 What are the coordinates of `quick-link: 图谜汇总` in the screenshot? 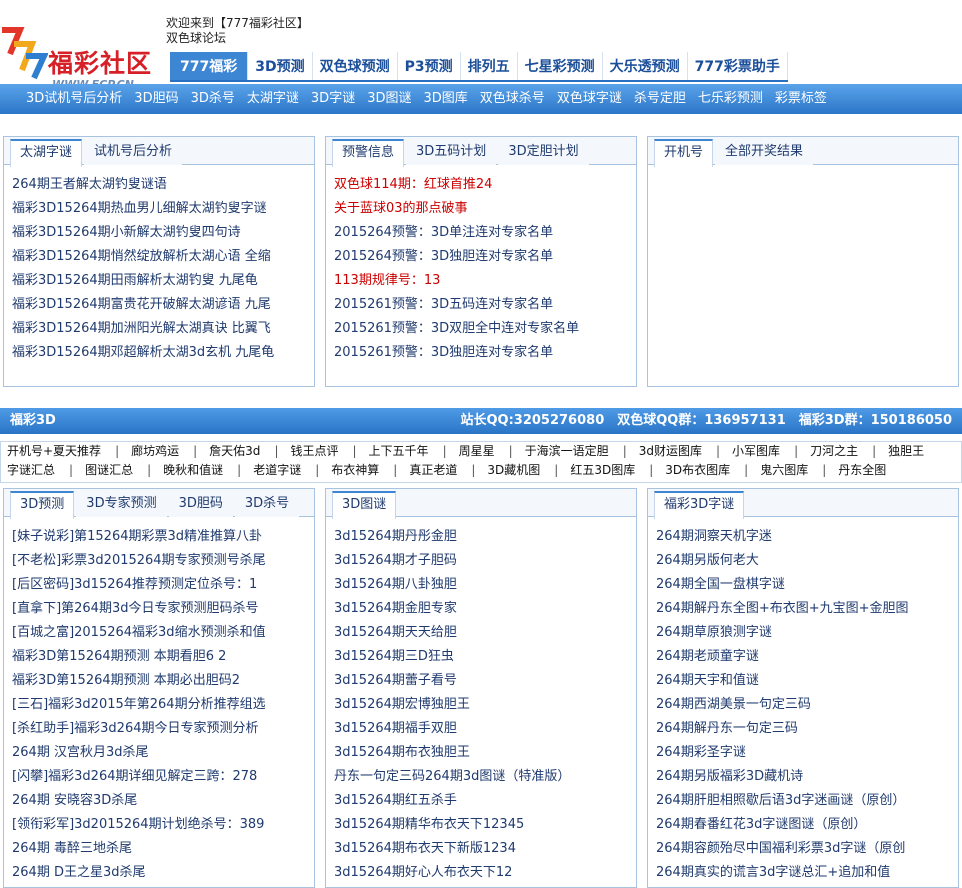 It's located at (113, 470).